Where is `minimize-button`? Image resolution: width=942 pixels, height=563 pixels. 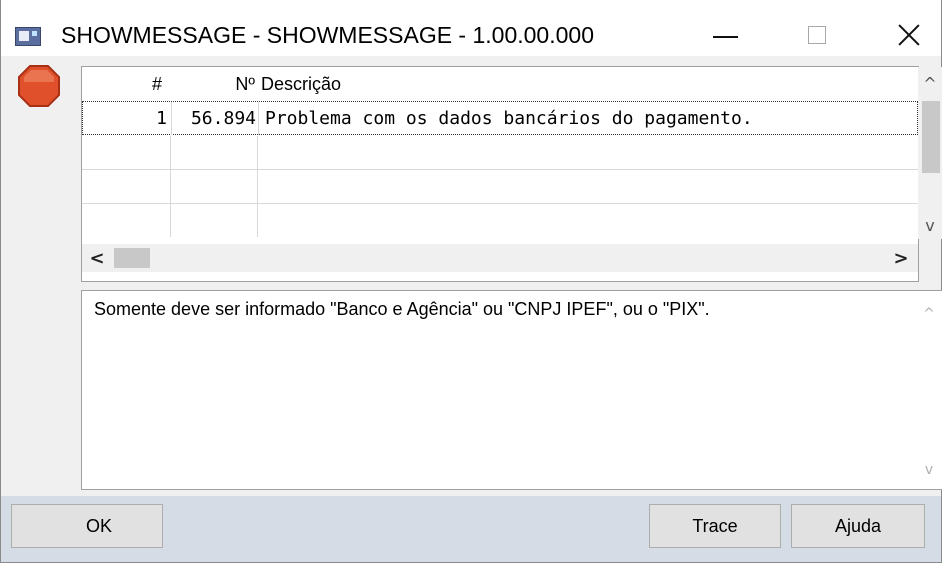 minimize-button is located at coordinates (725, 35).